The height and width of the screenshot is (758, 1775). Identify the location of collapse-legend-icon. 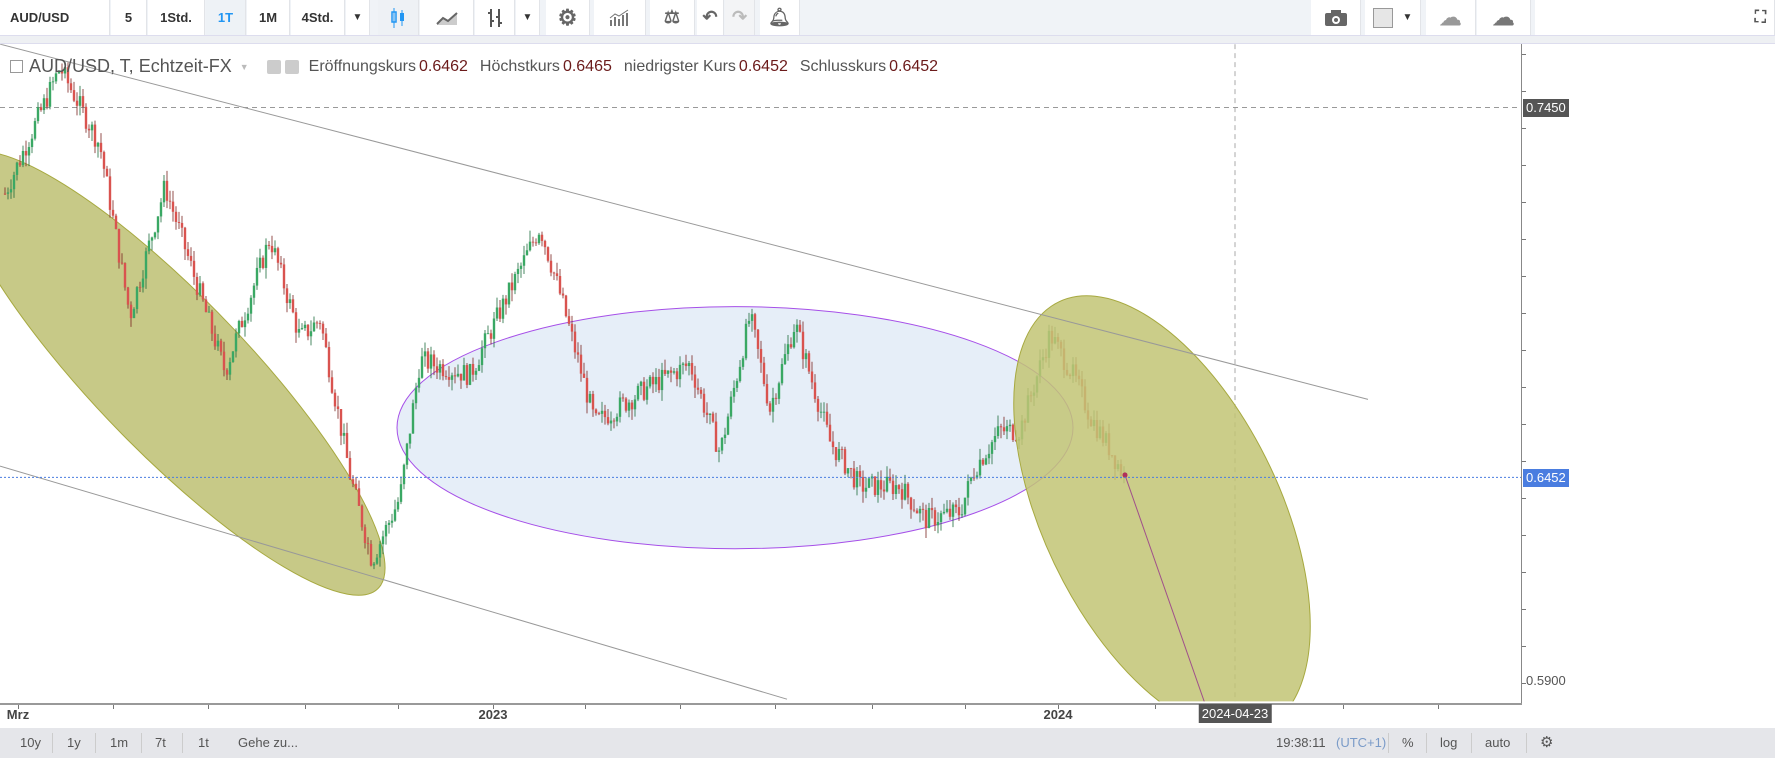
(16, 66).